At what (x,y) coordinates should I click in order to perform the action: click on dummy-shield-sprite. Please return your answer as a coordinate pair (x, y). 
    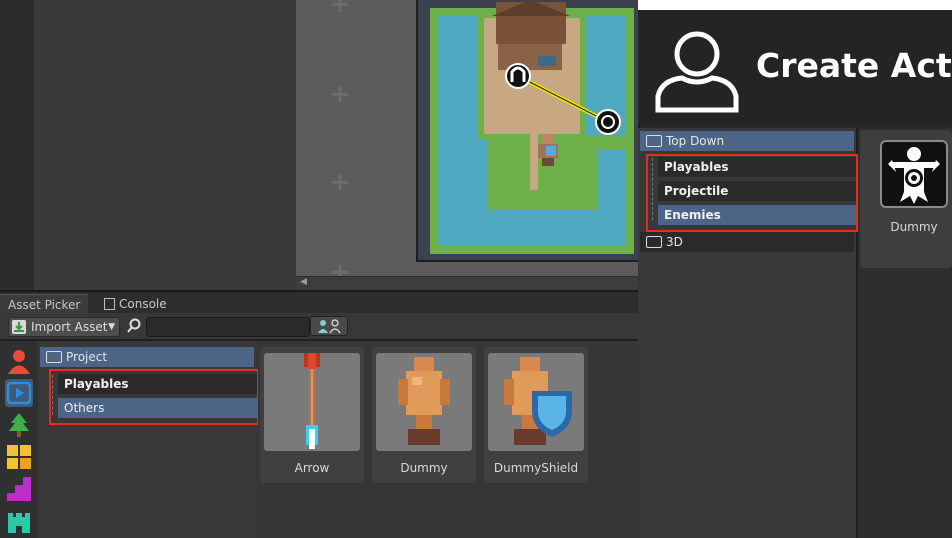
    Looking at the image, I should click on (536, 402).